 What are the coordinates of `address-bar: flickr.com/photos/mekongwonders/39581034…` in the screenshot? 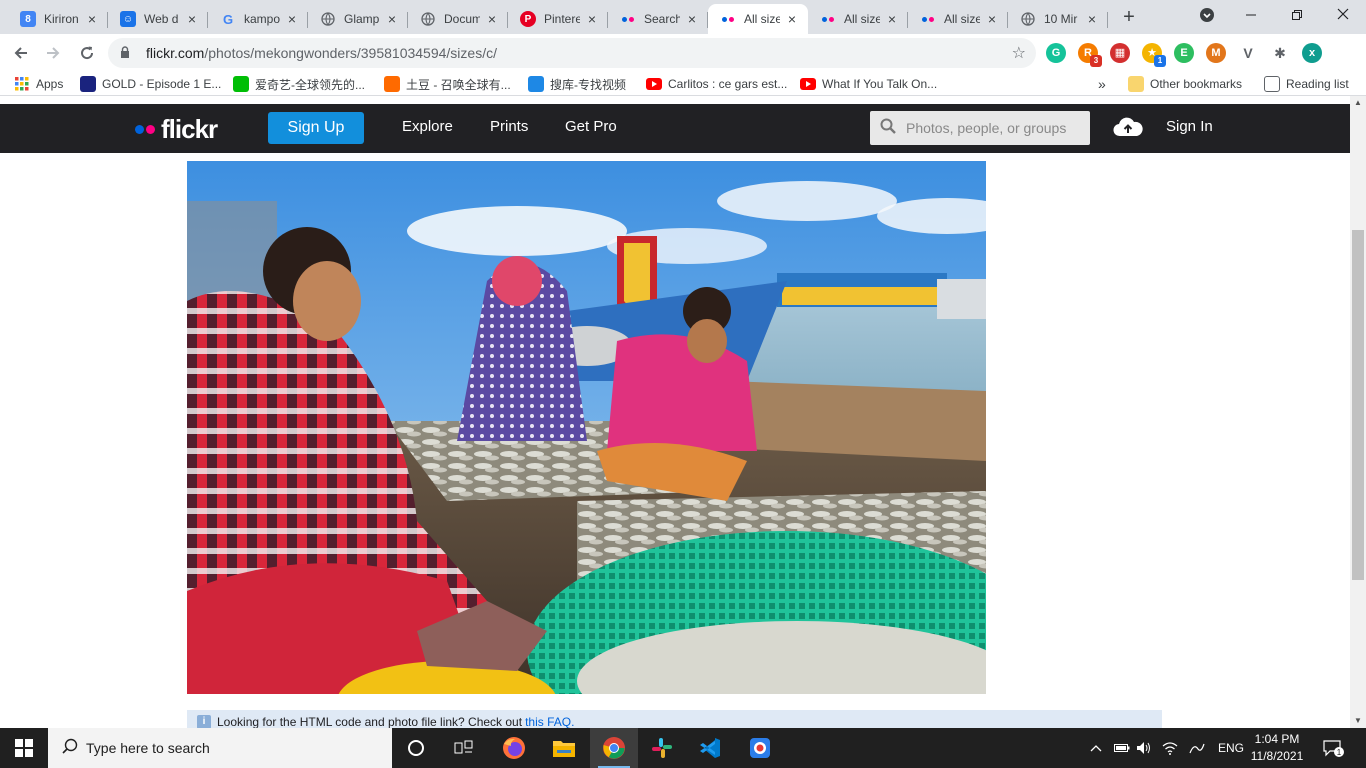 It's located at (572, 53).